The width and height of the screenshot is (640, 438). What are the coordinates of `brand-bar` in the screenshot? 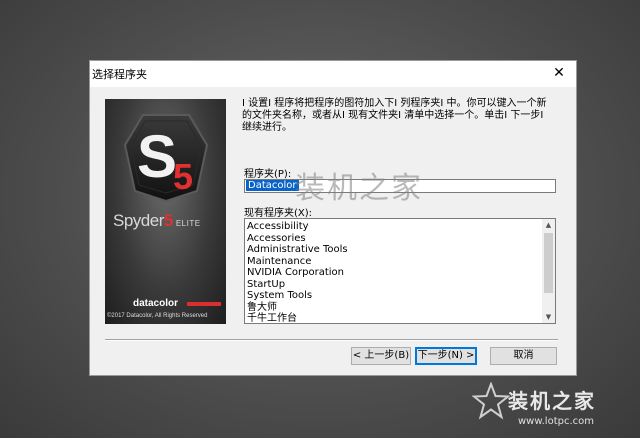 It's located at (204, 304).